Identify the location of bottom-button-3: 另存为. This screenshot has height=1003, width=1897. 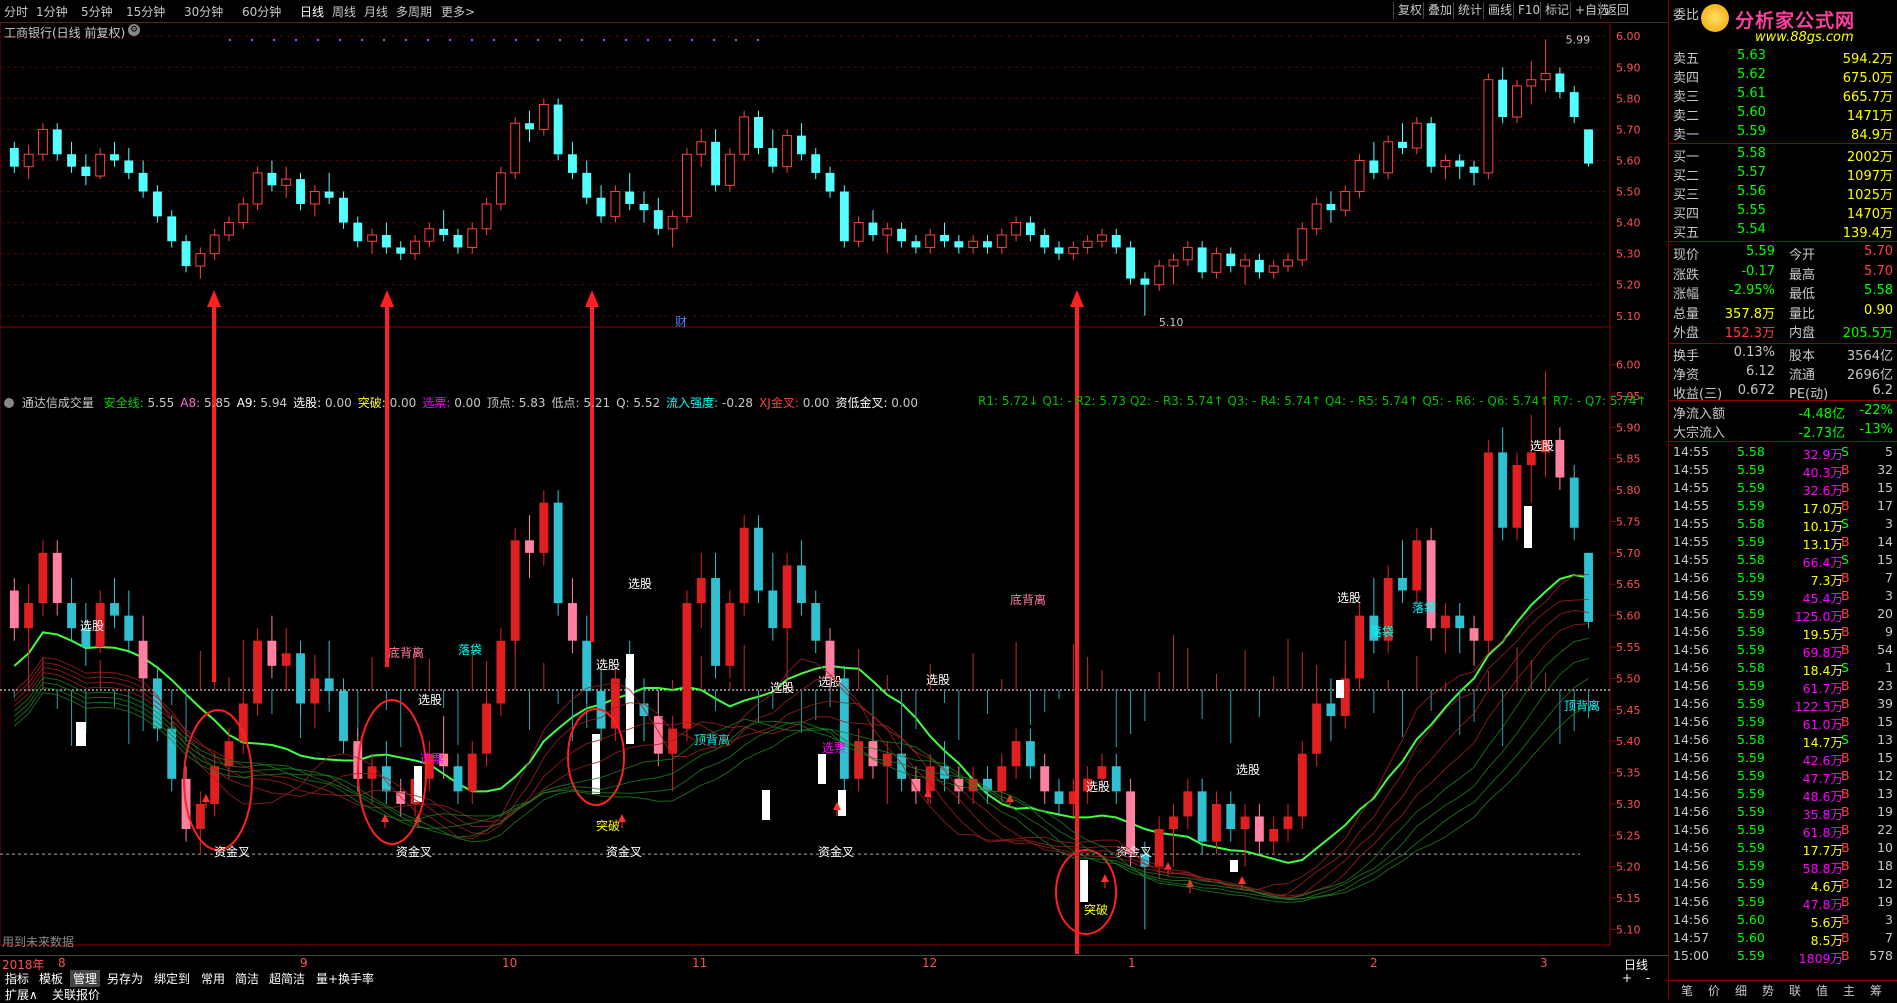
(125, 978).